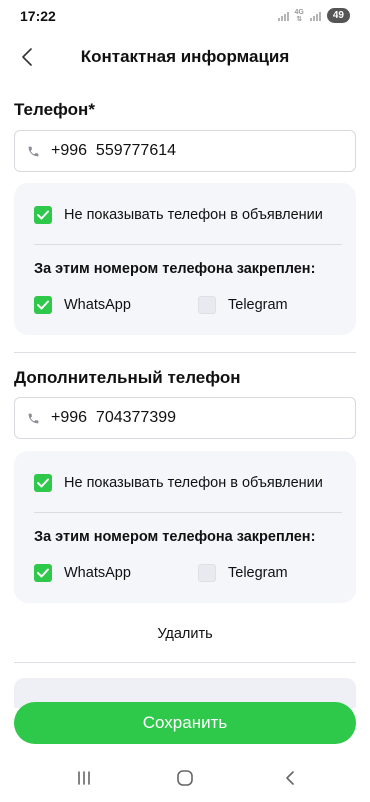 This screenshot has width=370, height=802. What do you see at coordinates (258, 305) in the screenshot?
I see `telegram-label: Telegram` at bounding box center [258, 305].